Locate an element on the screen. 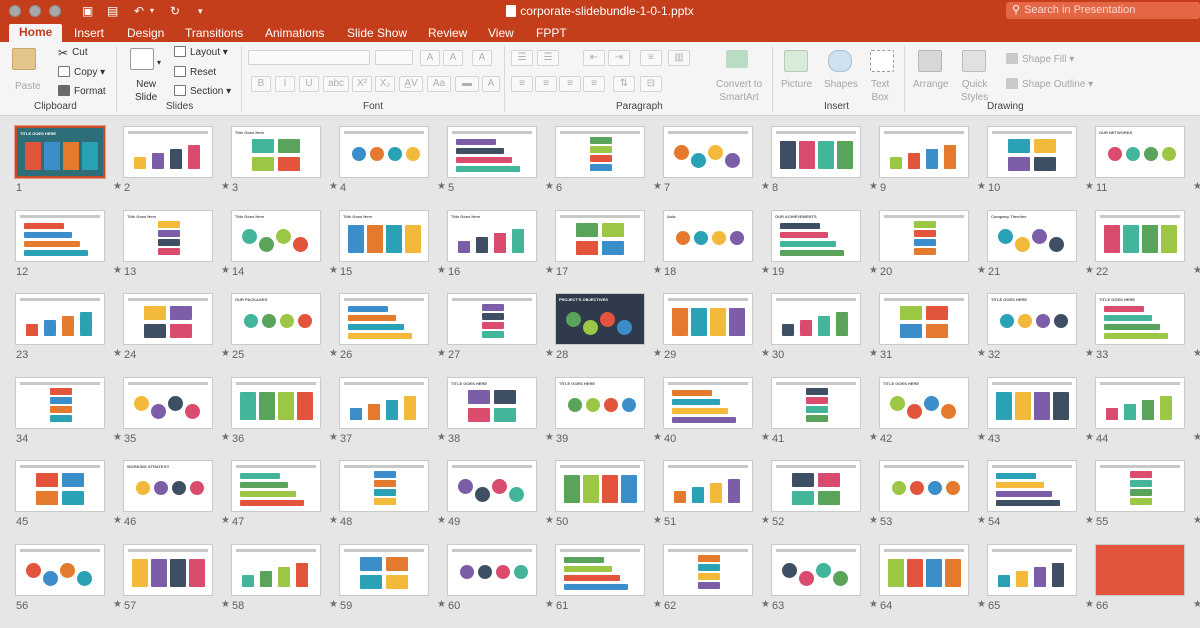 This screenshot has width=1200, height=628. reset-button: Reset is located at coordinates (195, 72).